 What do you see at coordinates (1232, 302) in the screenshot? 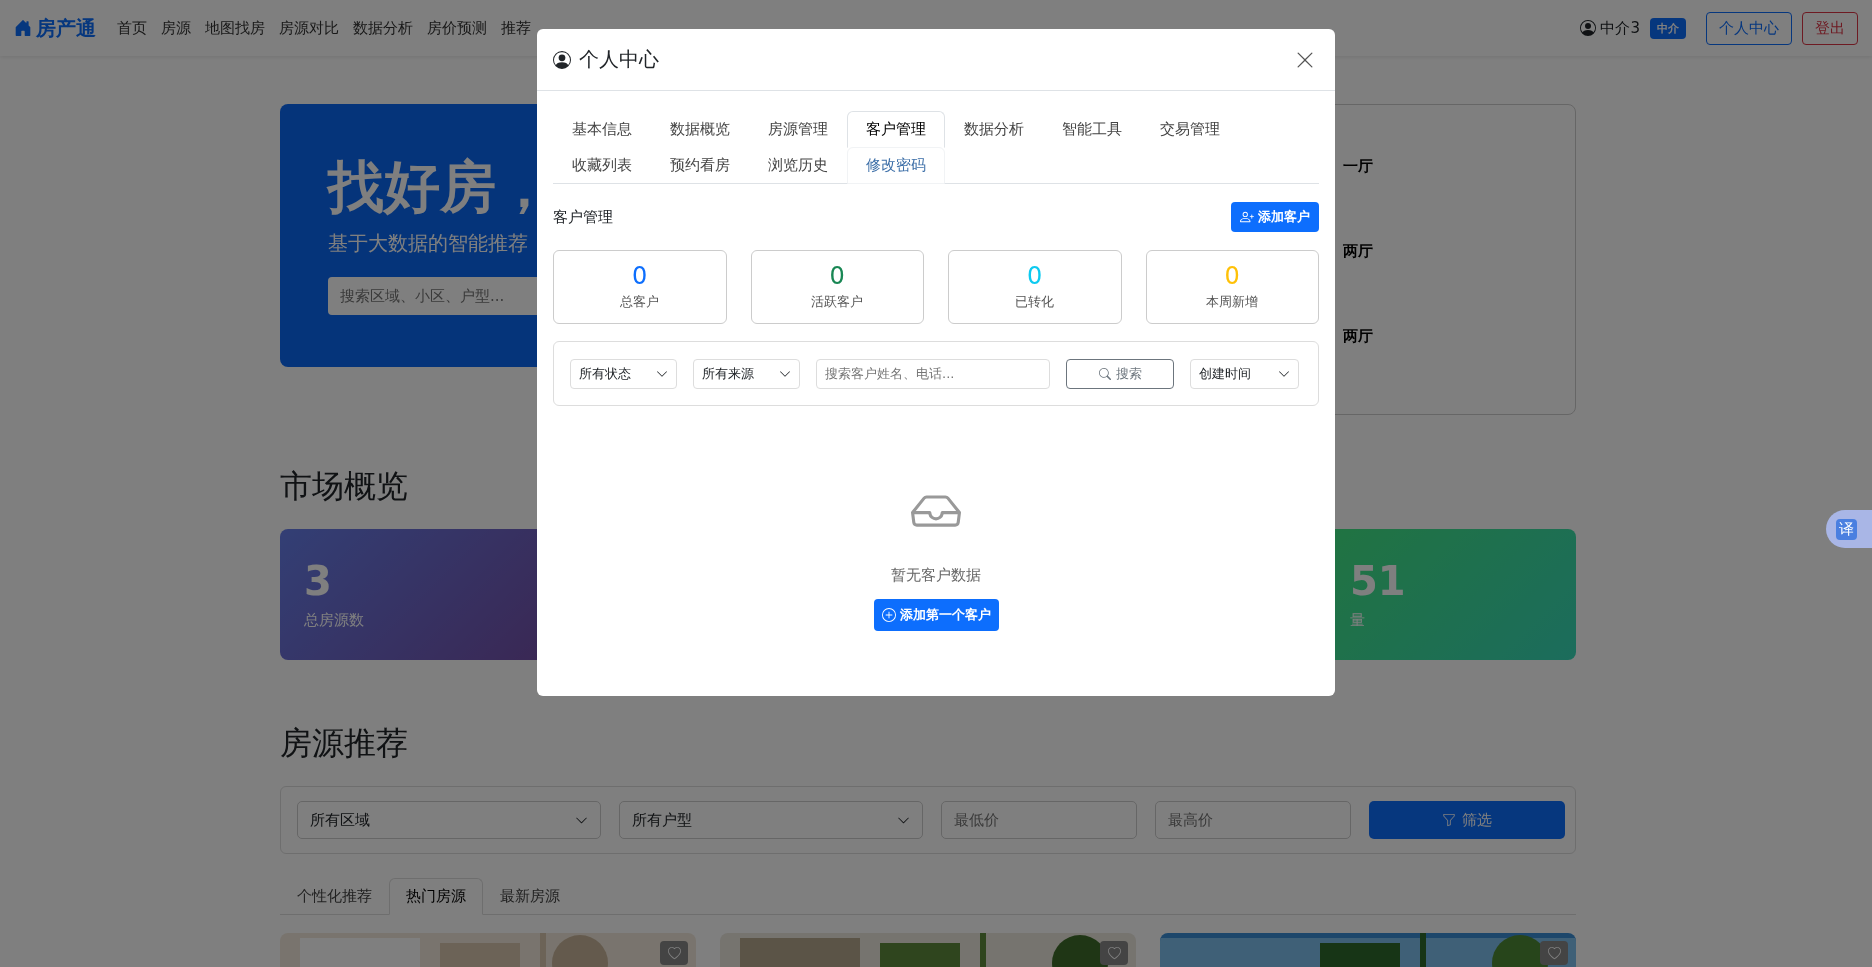
I see `stat-label: 本周新增` at bounding box center [1232, 302].